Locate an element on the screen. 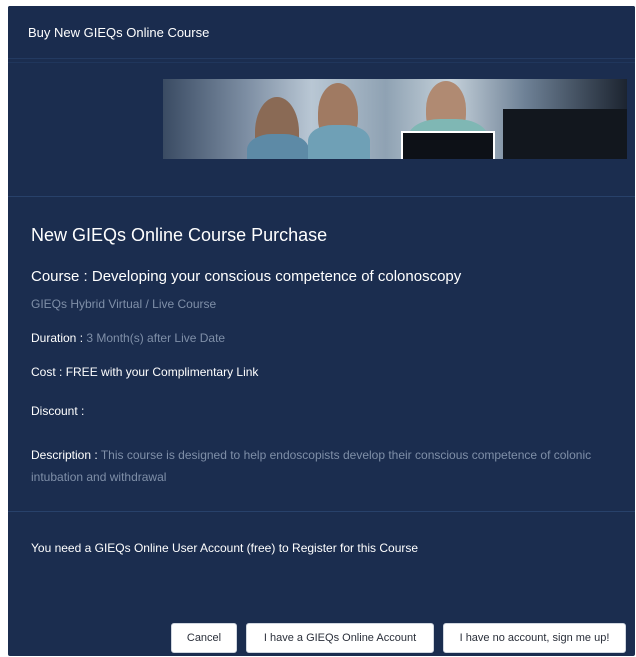 This screenshot has width=636, height=657. duration-value: 3 Month(s) after Live Date is located at coordinates (156, 338).